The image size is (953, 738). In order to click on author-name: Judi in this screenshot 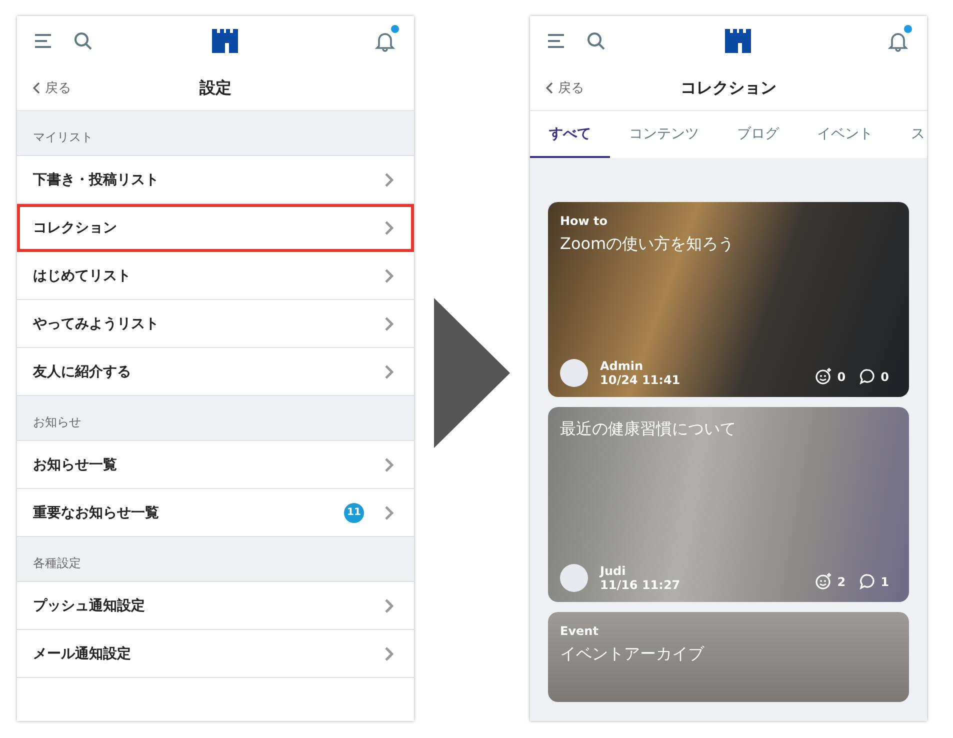, I will do `click(613, 571)`.